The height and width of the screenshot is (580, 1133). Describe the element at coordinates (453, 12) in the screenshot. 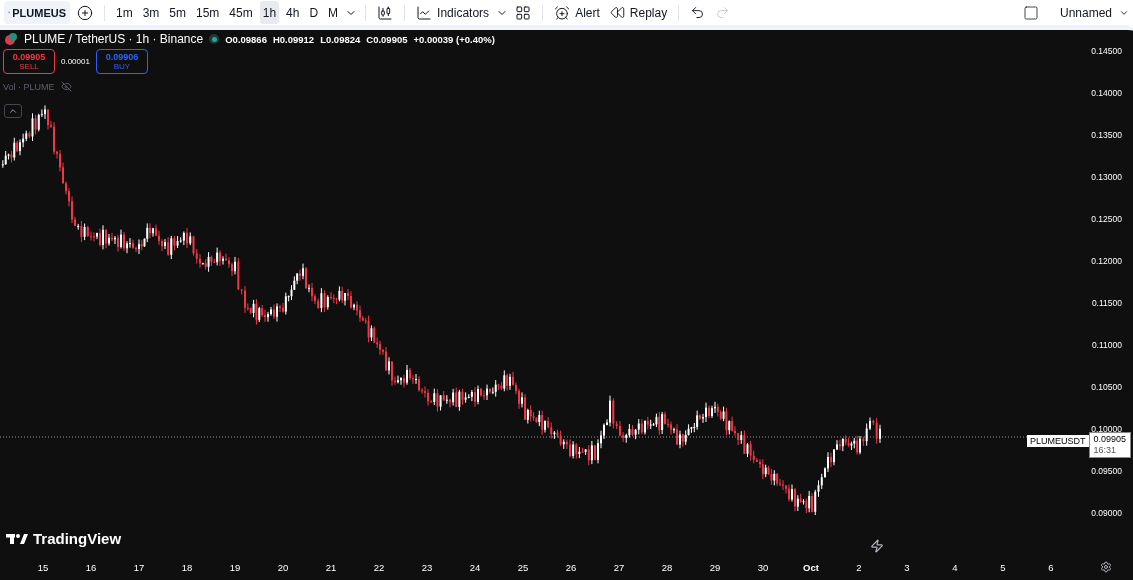

I see `indicators-button: Indicators` at that location.